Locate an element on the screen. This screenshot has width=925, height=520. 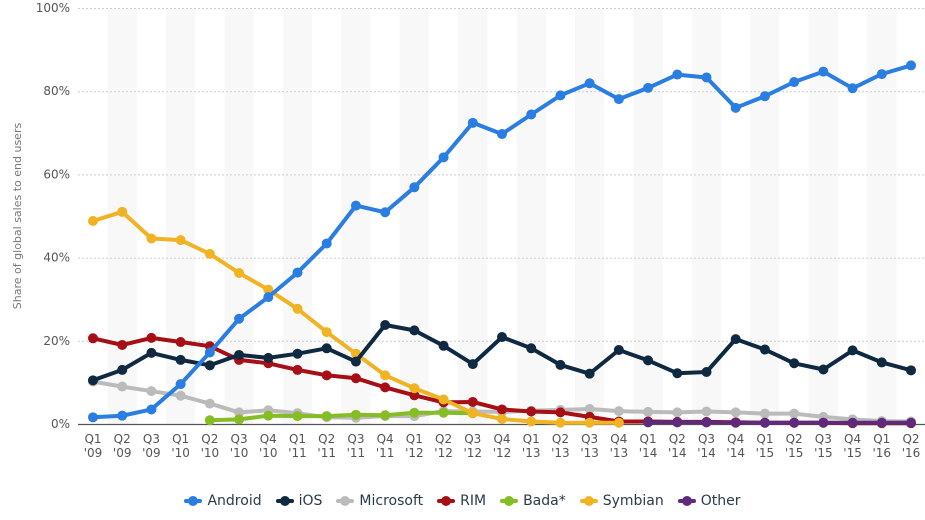
legend-item: iOS is located at coordinates (298, 501).